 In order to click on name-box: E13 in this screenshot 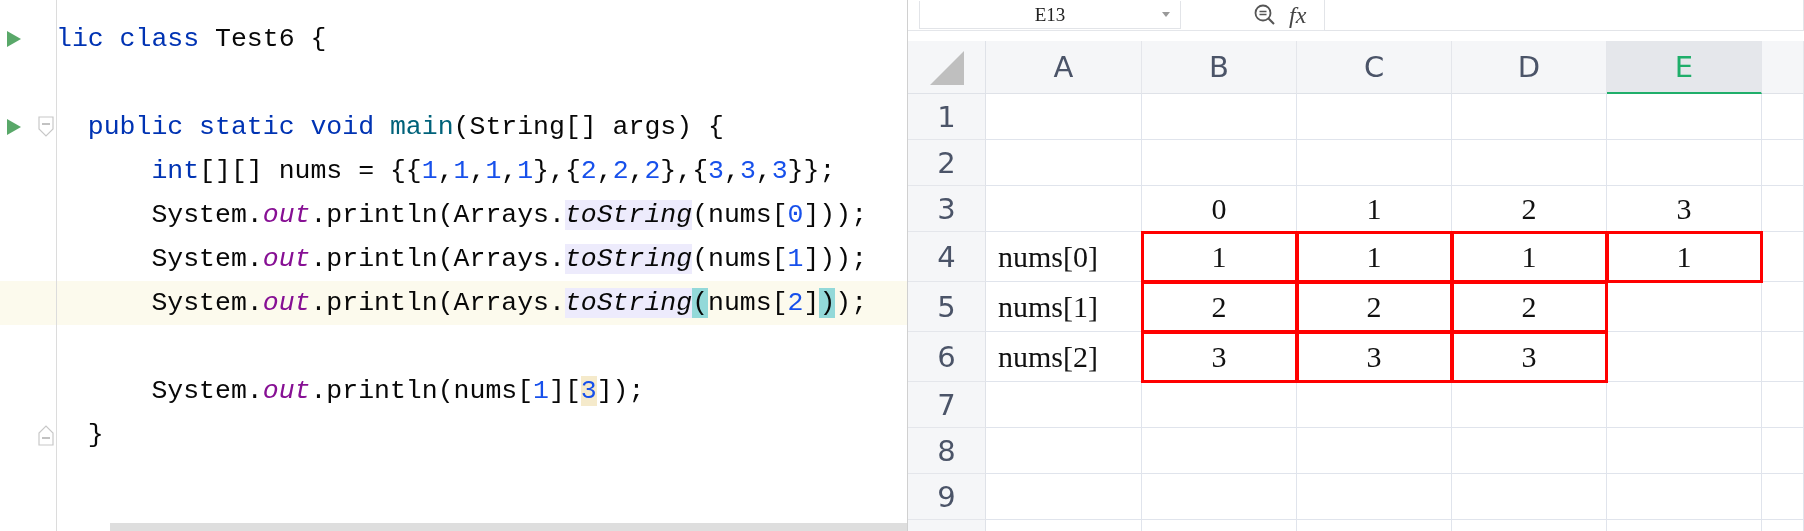, I will do `click(1050, 15)`.